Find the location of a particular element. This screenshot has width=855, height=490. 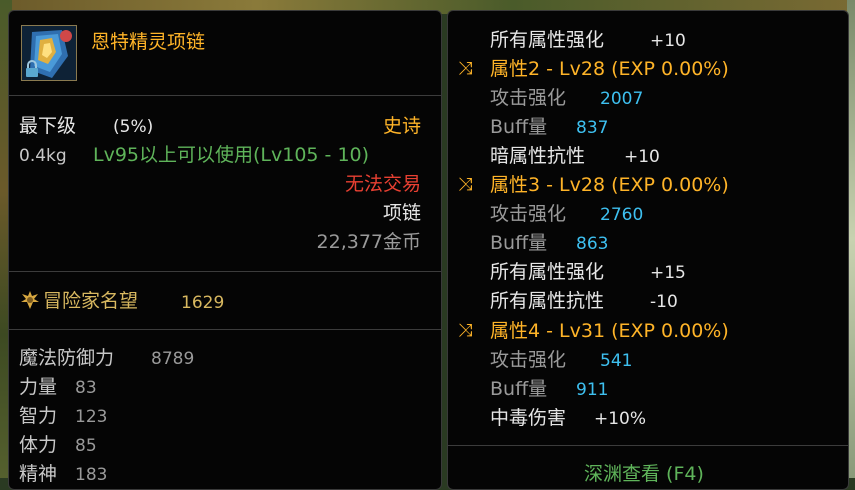

stat-label: 力量 is located at coordinates (38, 387).